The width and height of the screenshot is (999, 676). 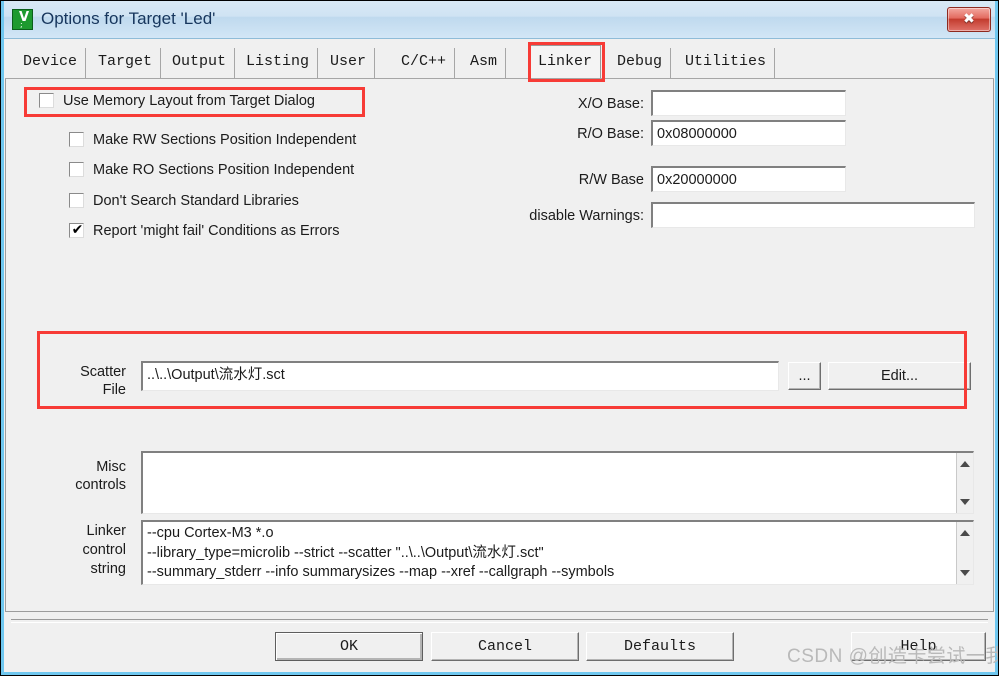 I want to click on xo-base-input, so click(x=748, y=103).